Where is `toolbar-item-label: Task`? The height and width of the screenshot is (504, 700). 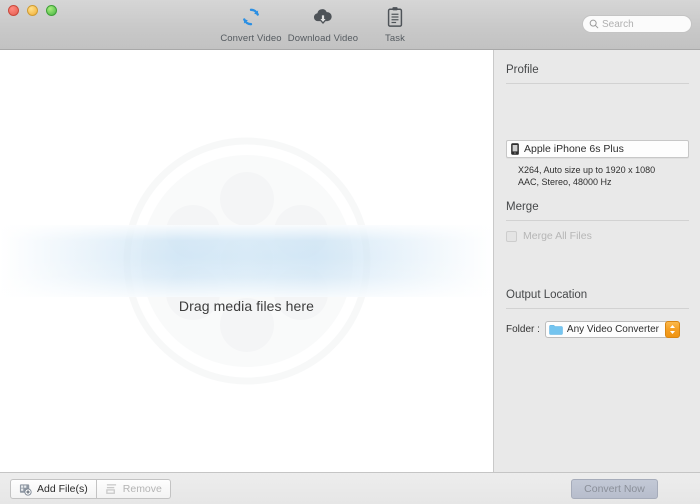 toolbar-item-label: Task is located at coordinates (395, 38).